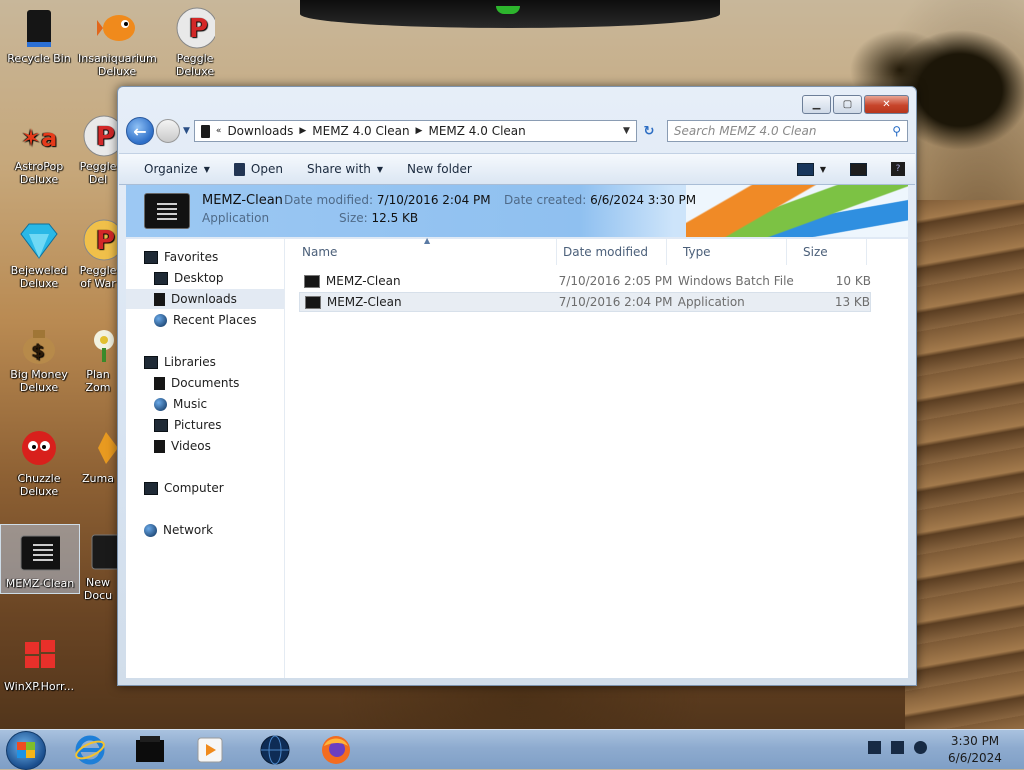 The width and height of the screenshot is (1024, 770). Describe the element at coordinates (205, 425) in the screenshot. I see `nav-pictures: Pictures` at that location.